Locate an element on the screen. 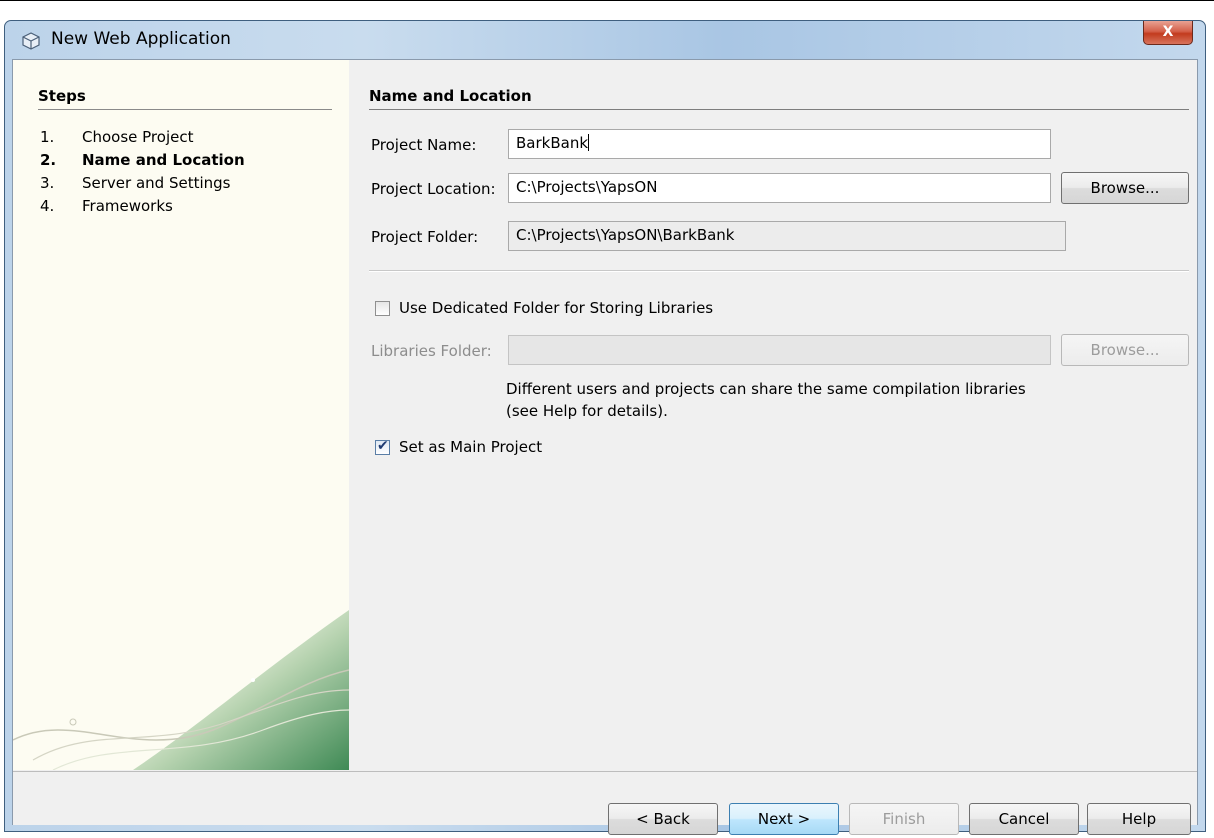  step-choose-project: 1. Choose Project is located at coordinates (116, 137).